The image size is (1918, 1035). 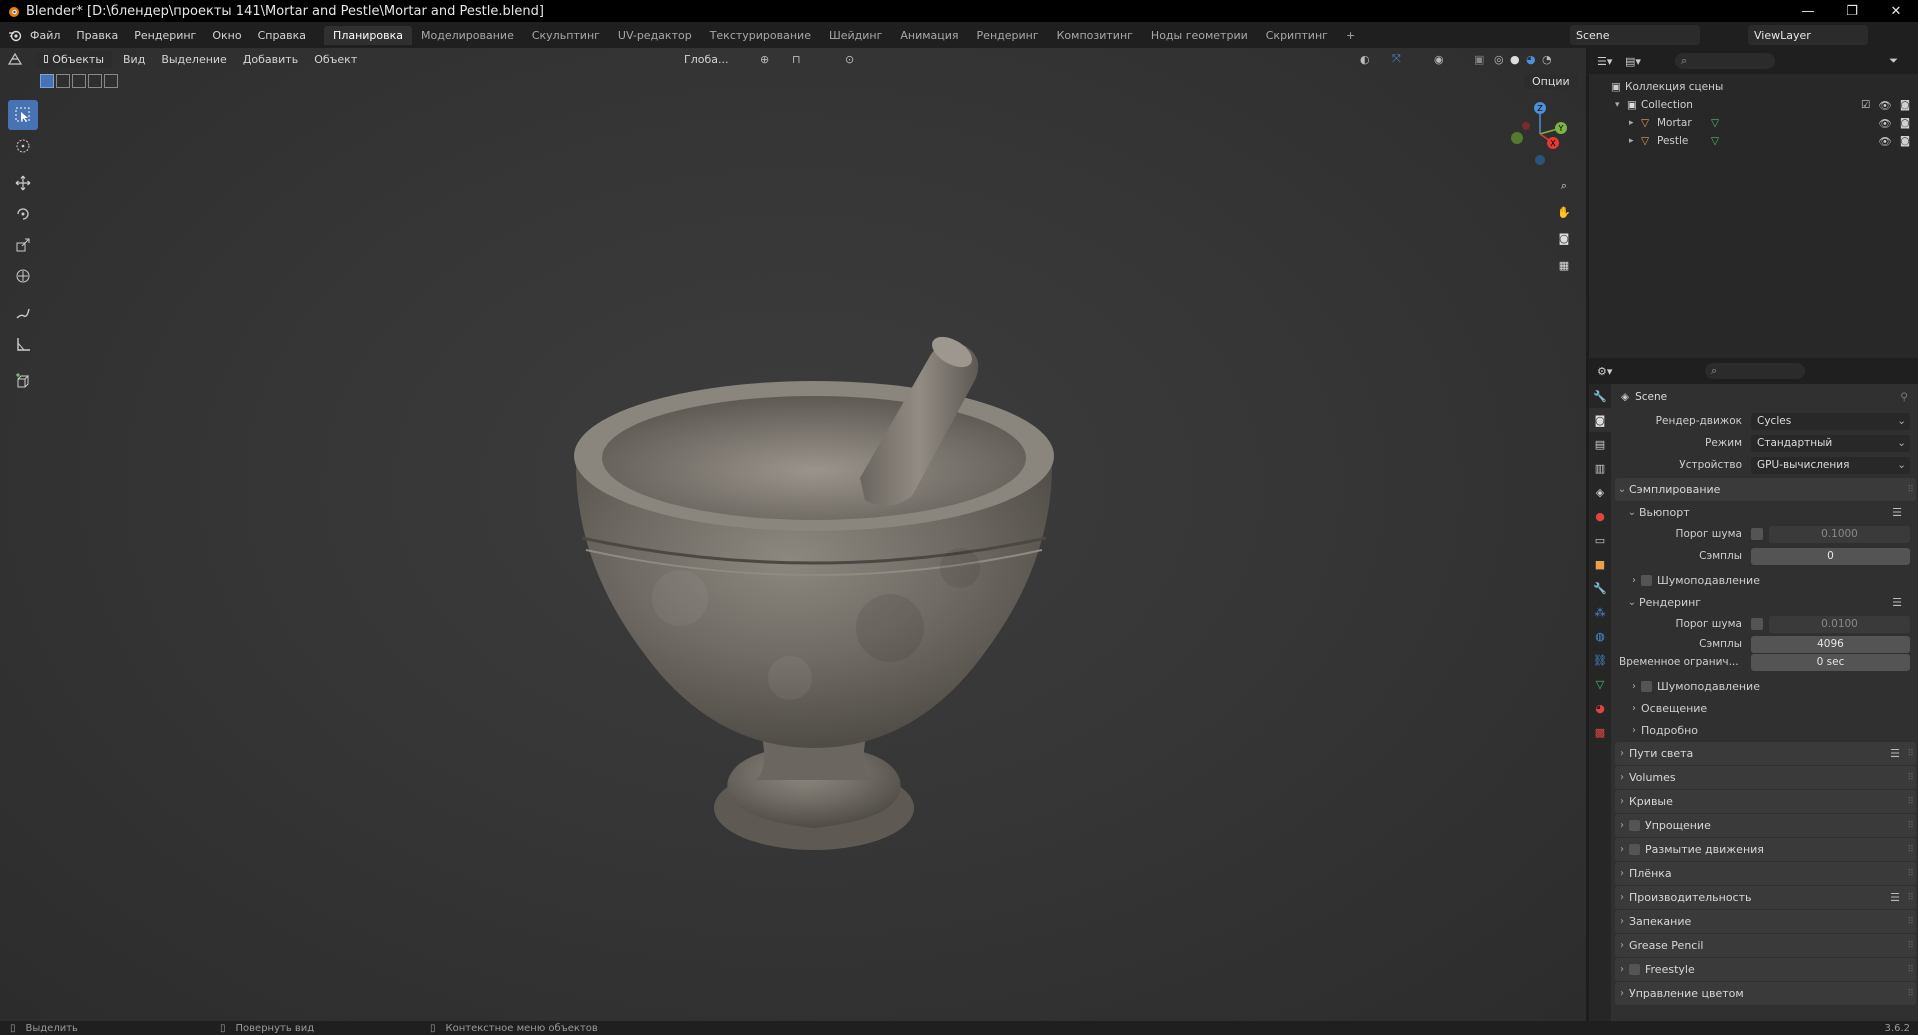 What do you see at coordinates (1897, 602) in the screenshot?
I see `presets-list-icon: ☰` at bounding box center [1897, 602].